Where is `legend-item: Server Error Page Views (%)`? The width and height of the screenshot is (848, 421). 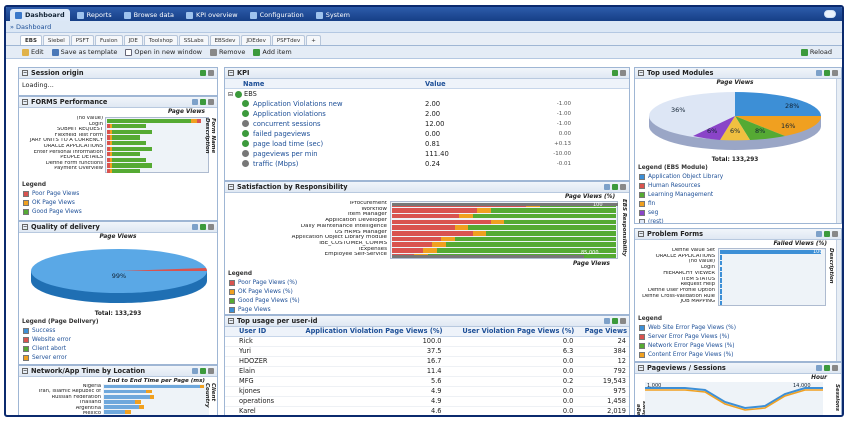 legend-item: Server Error Page Views (%) is located at coordinates (740, 336).